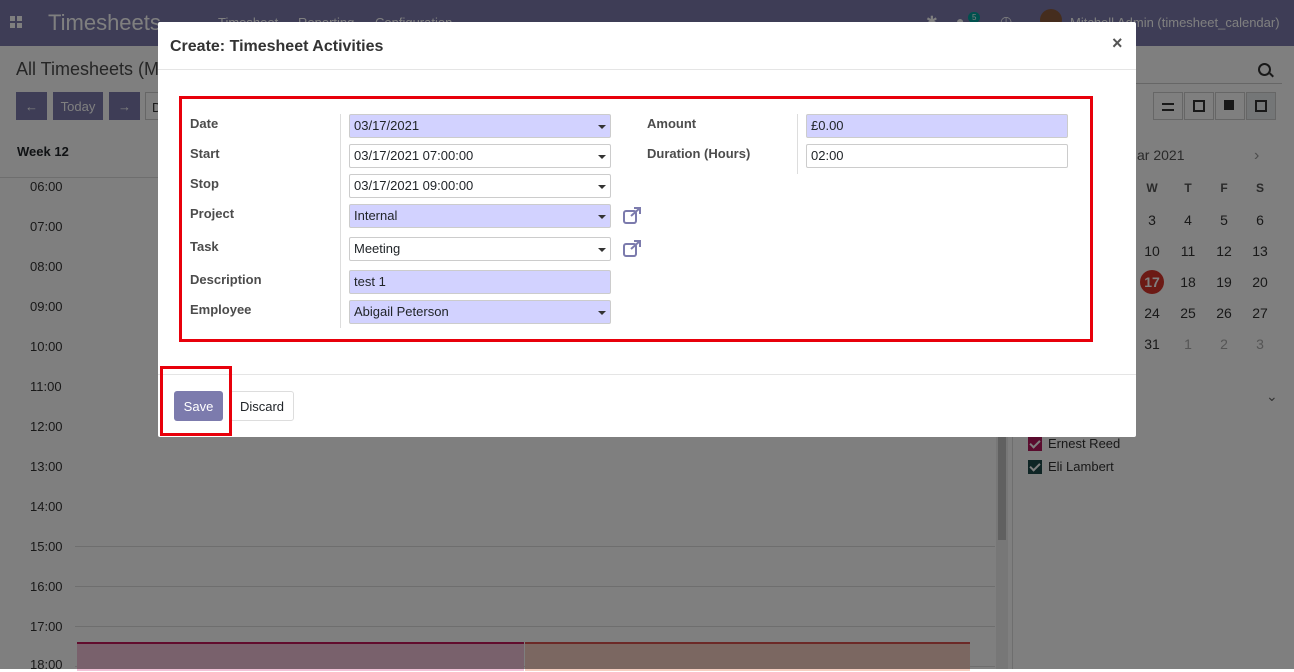 The height and width of the screenshot is (672, 1294). Describe the element at coordinates (1117, 43) in the screenshot. I see `close-icon: ×` at that location.